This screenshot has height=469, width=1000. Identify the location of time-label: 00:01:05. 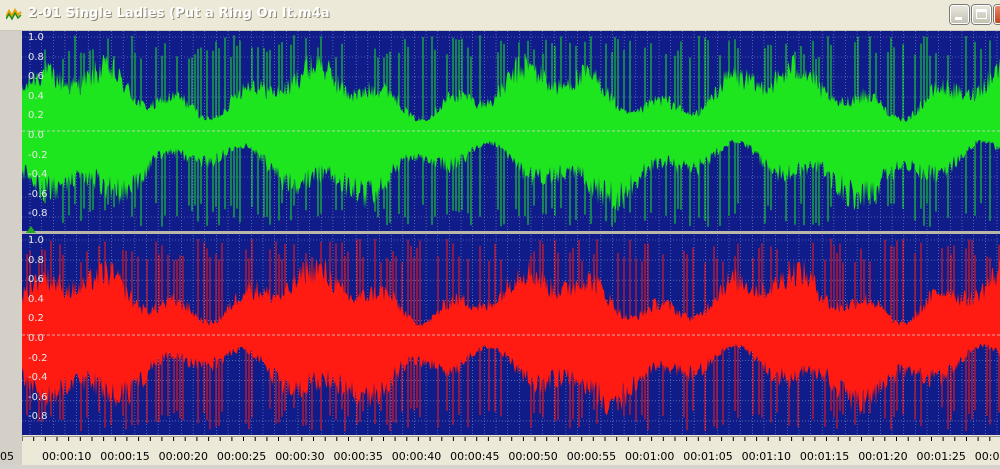
(708, 456).